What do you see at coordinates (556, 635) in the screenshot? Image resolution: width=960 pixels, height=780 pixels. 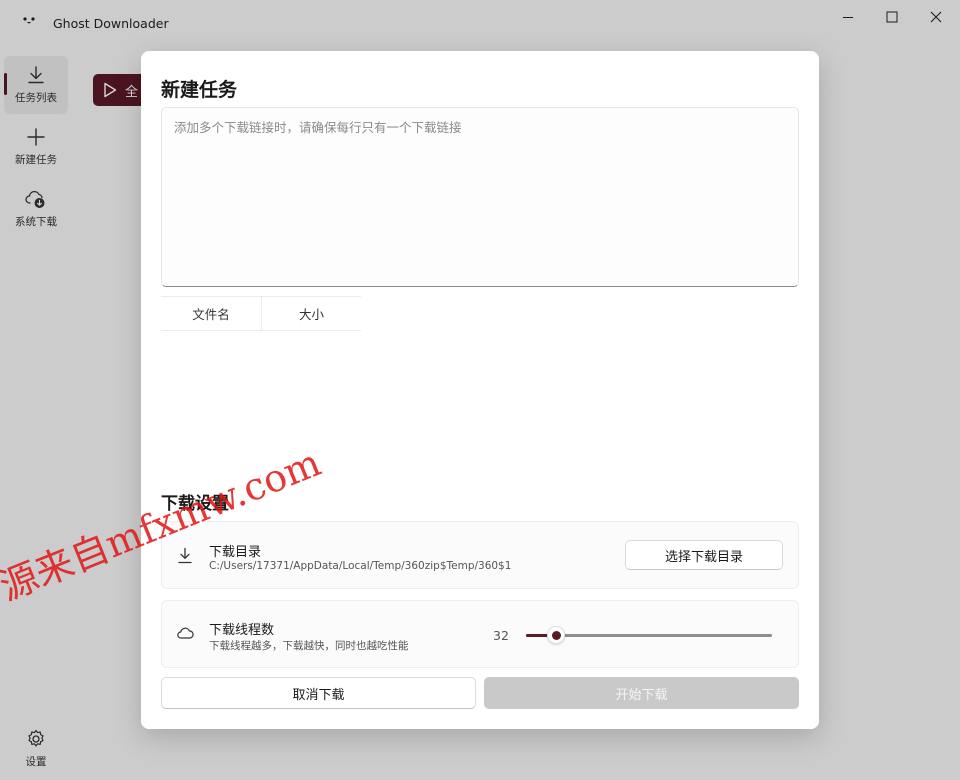 I see `slider-thumb` at bounding box center [556, 635].